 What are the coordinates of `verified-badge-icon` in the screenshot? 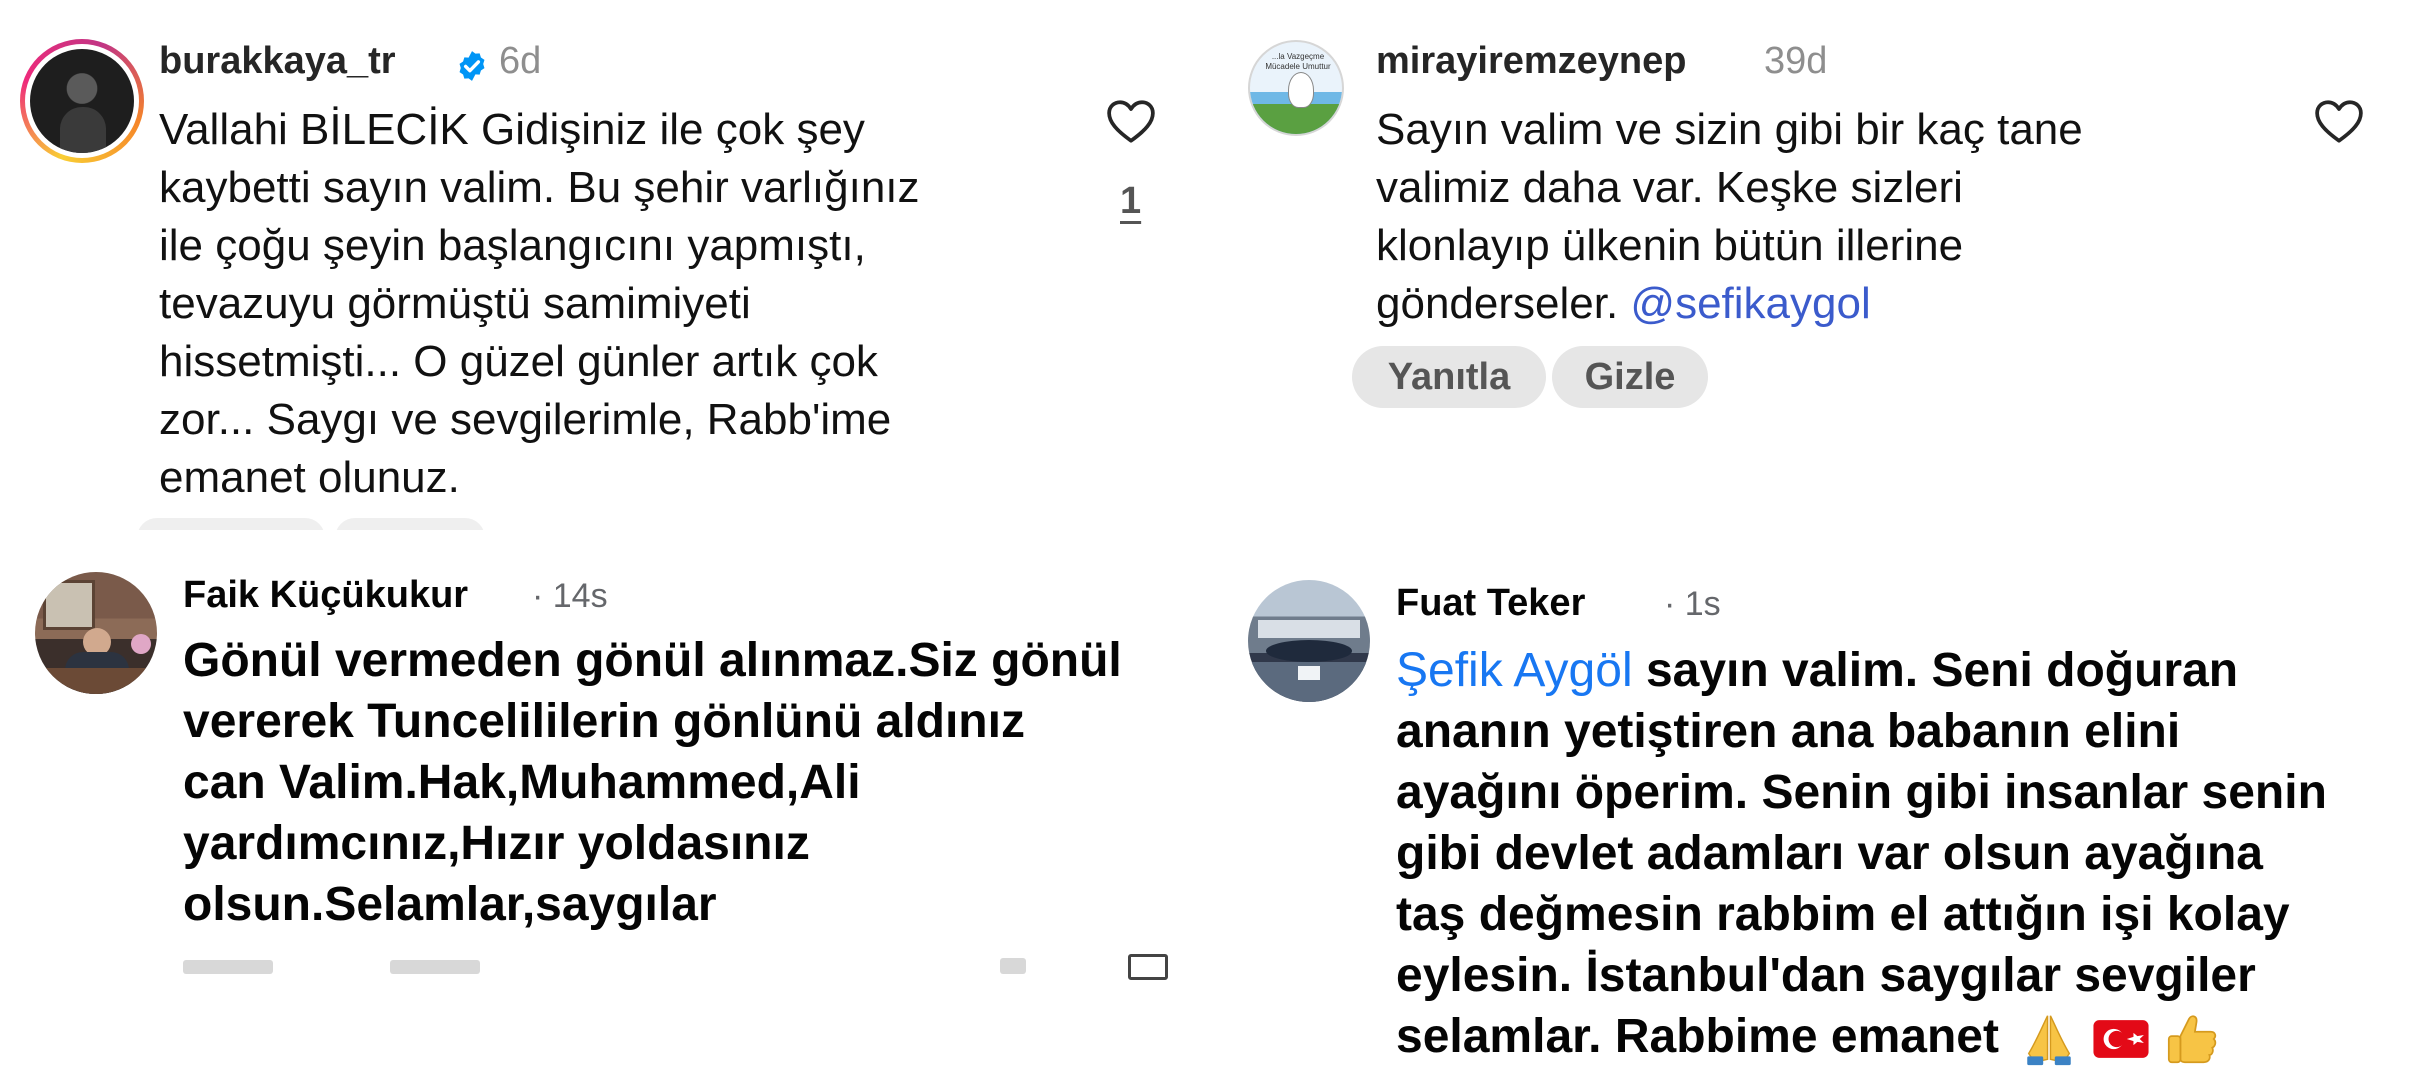 It's located at (472, 66).